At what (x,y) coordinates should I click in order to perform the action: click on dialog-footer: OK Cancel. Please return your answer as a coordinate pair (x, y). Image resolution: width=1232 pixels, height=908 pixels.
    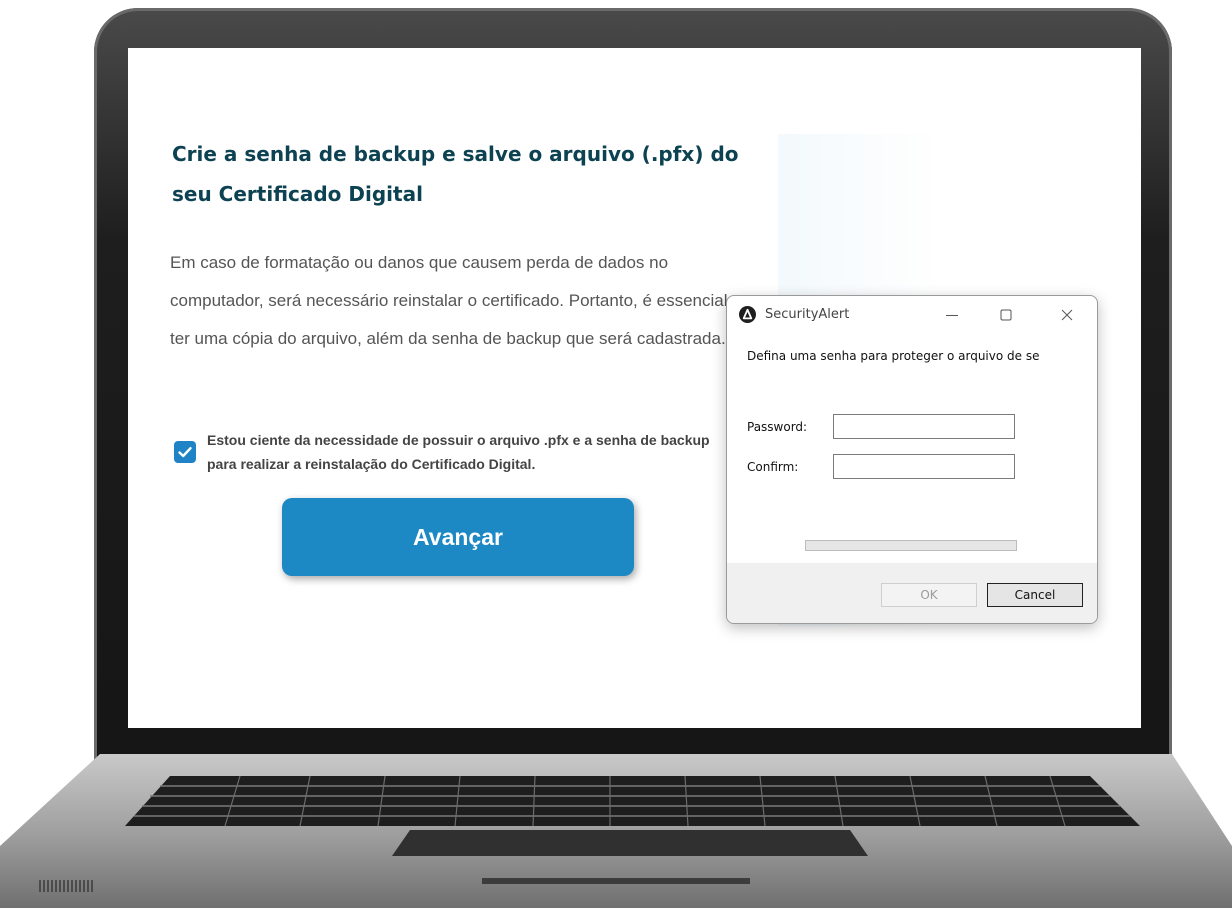
    Looking at the image, I should click on (912, 593).